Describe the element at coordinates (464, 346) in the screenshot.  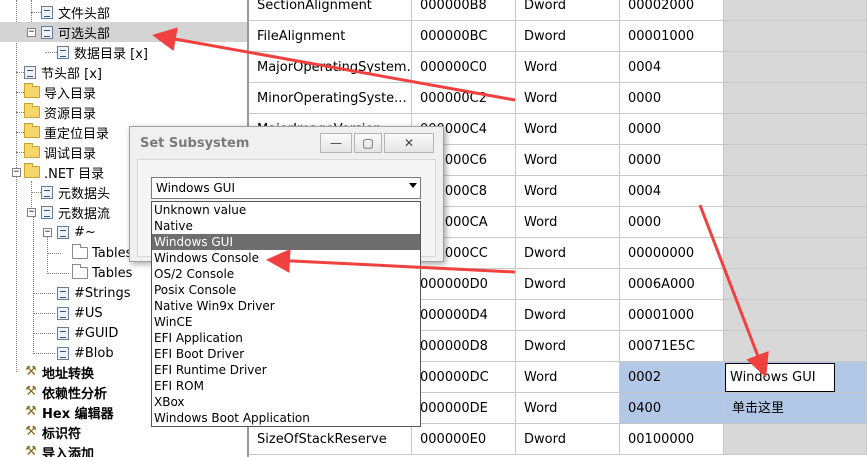
I see `cell-offset: 000000D8` at that location.